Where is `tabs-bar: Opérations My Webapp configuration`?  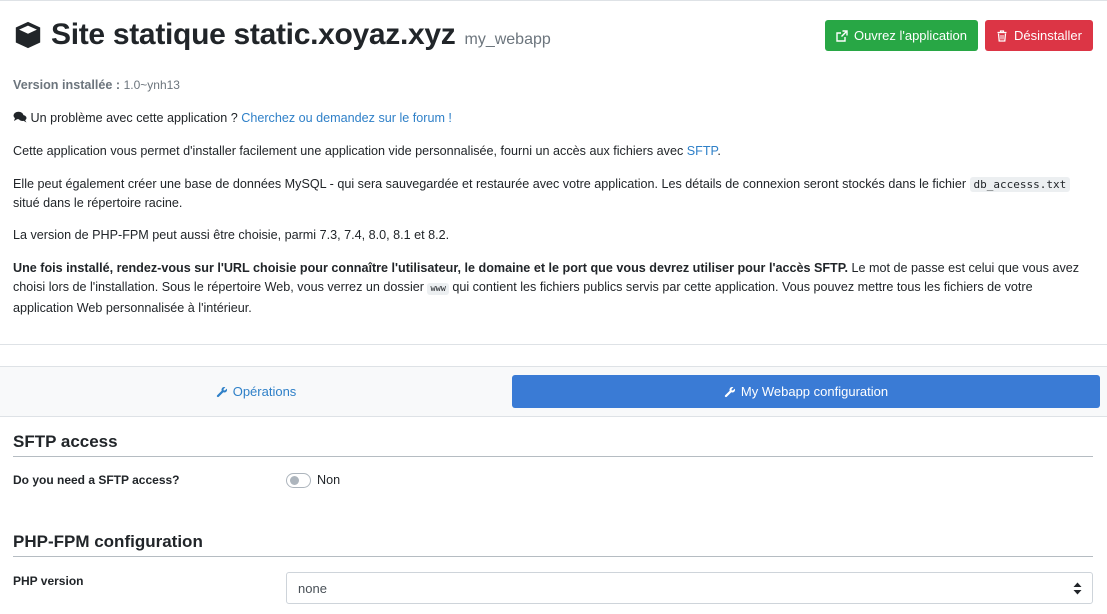
tabs-bar: Opérations My Webapp configuration is located at coordinates (553, 391).